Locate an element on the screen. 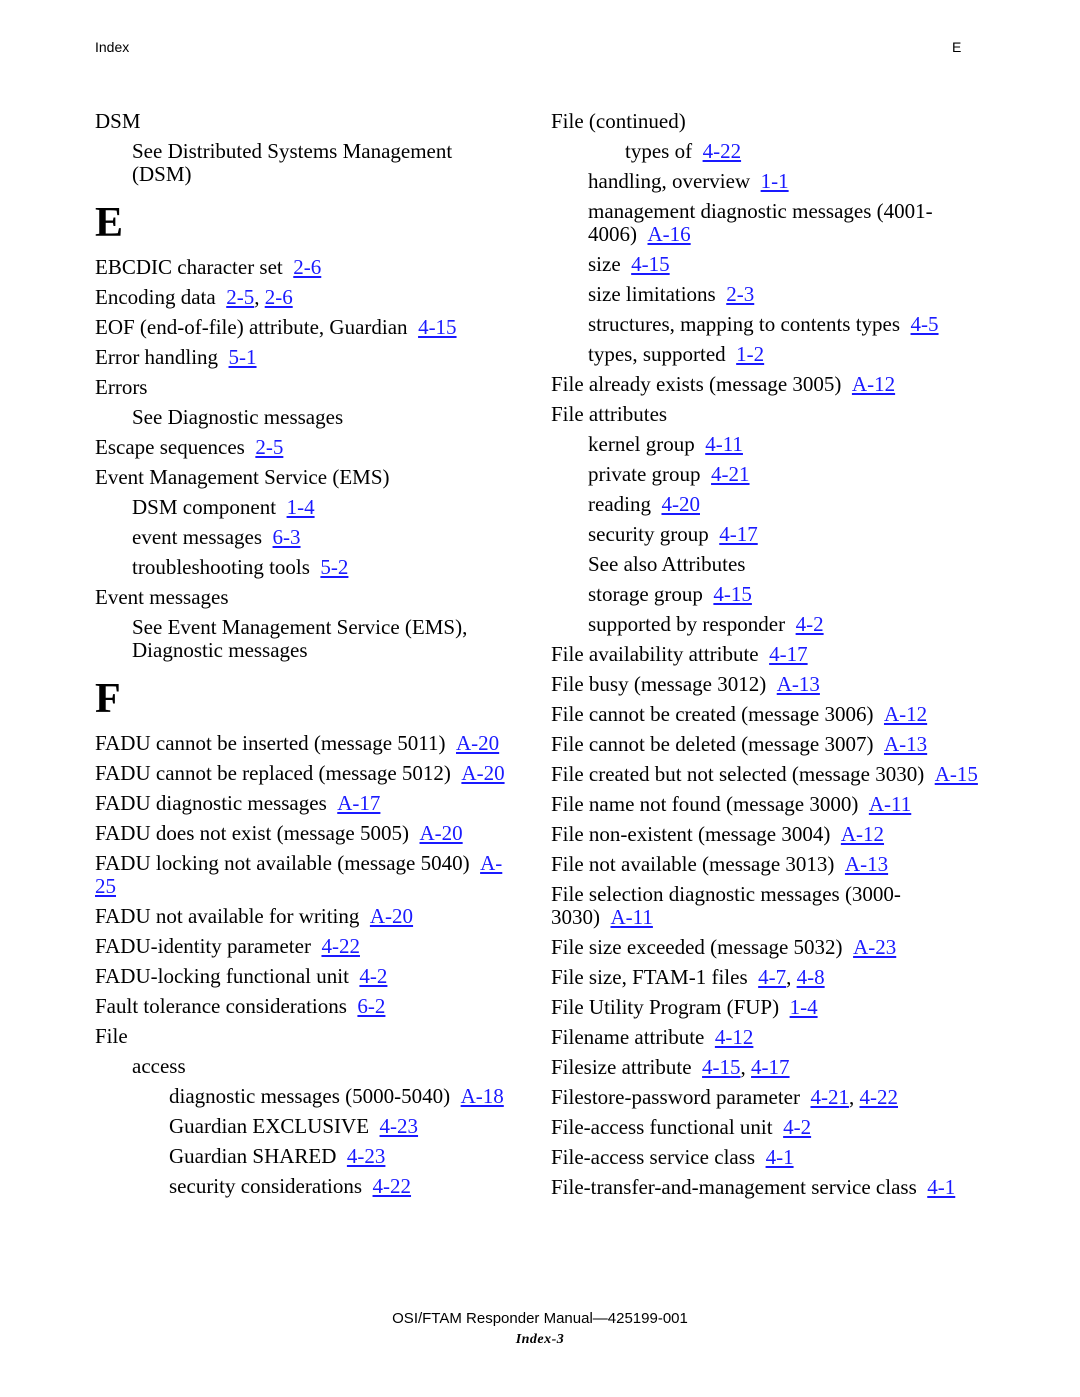 The height and width of the screenshot is (1397, 1080). page-reference-link: 2-3 is located at coordinates (740, 294).